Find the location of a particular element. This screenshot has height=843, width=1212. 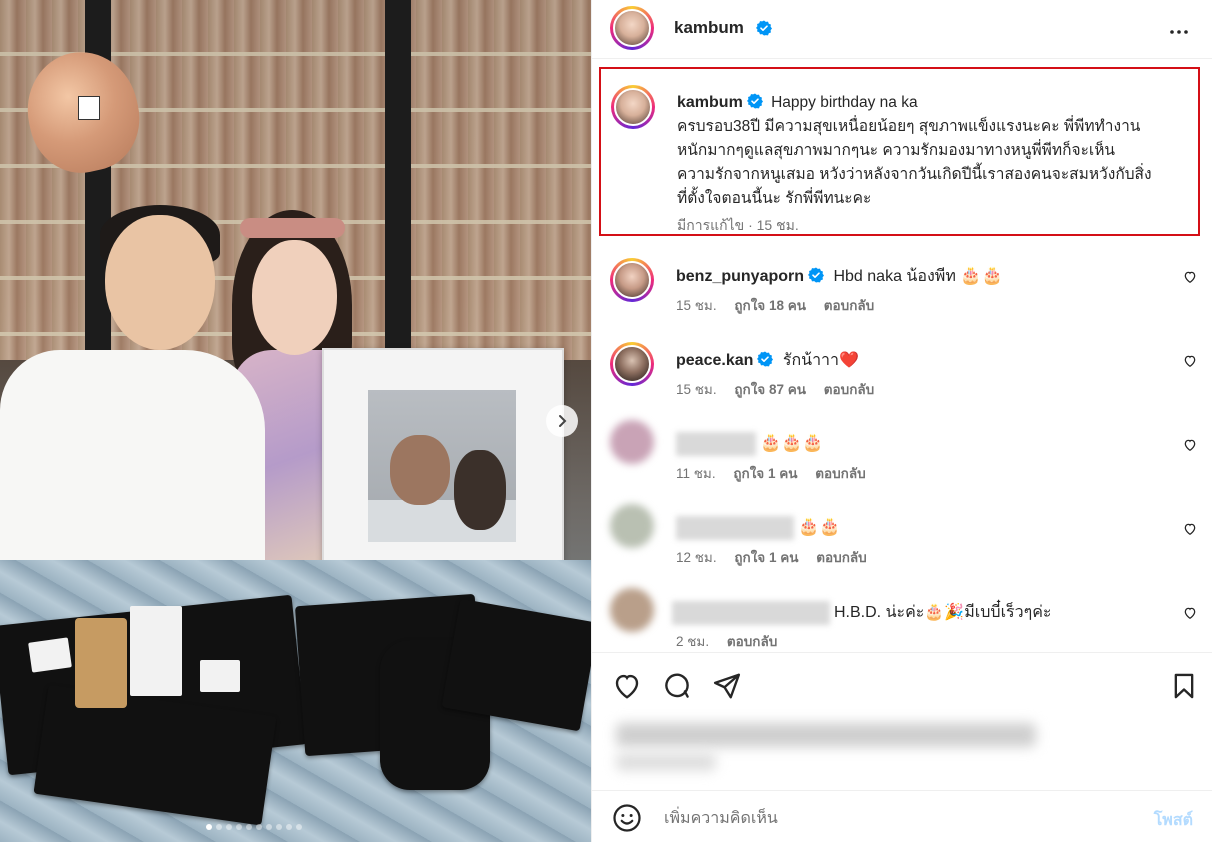

comment-button is located at coordinates (677, 687).